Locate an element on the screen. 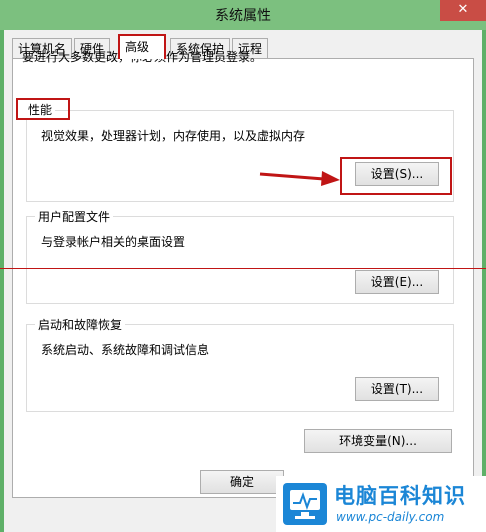 Image resolution: width=486 pixels, height=532 pixels. user-profiles-description: 与登录帐户相关的桌面设置 is located at coordinates (113, 242).